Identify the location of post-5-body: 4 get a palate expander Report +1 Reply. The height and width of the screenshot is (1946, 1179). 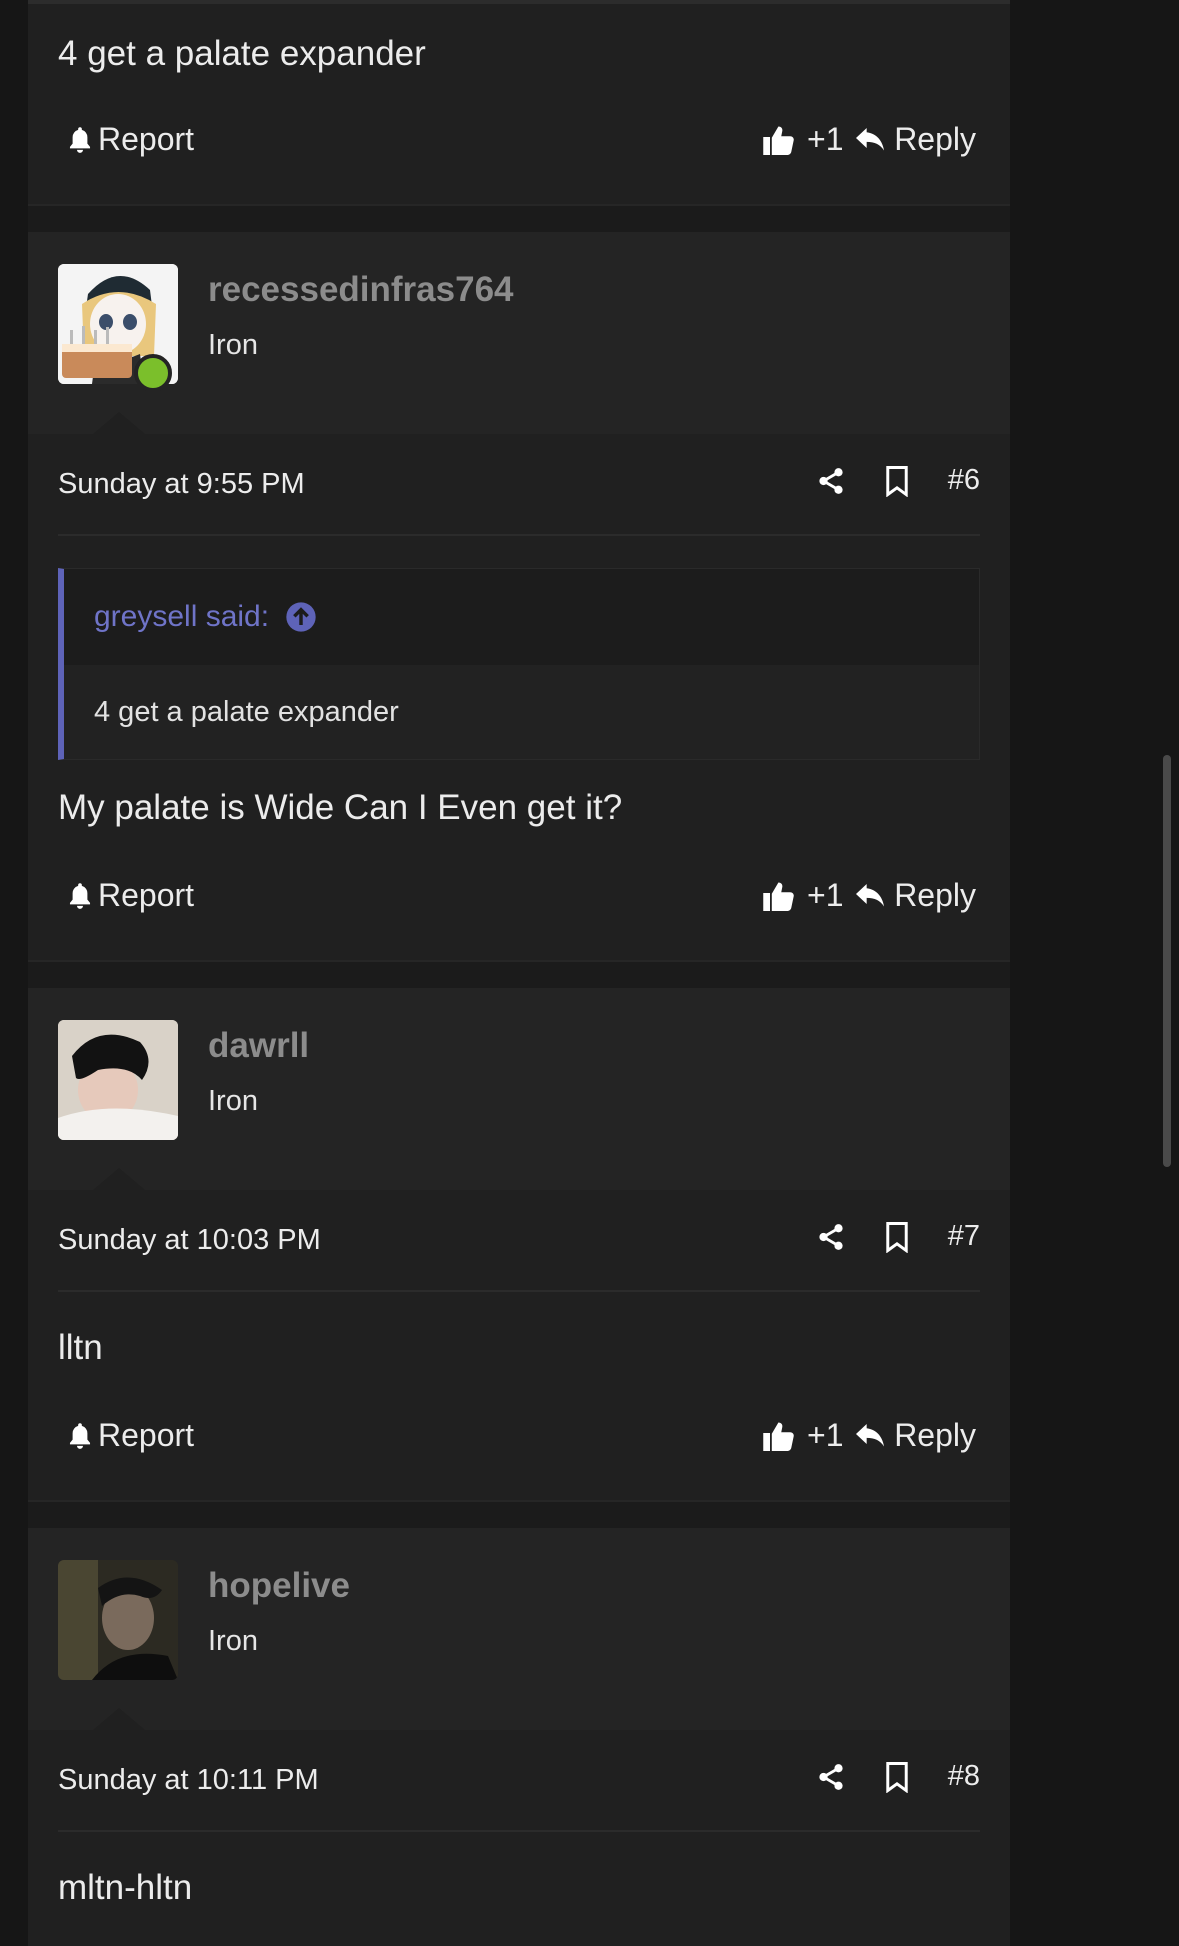
(519, 102).